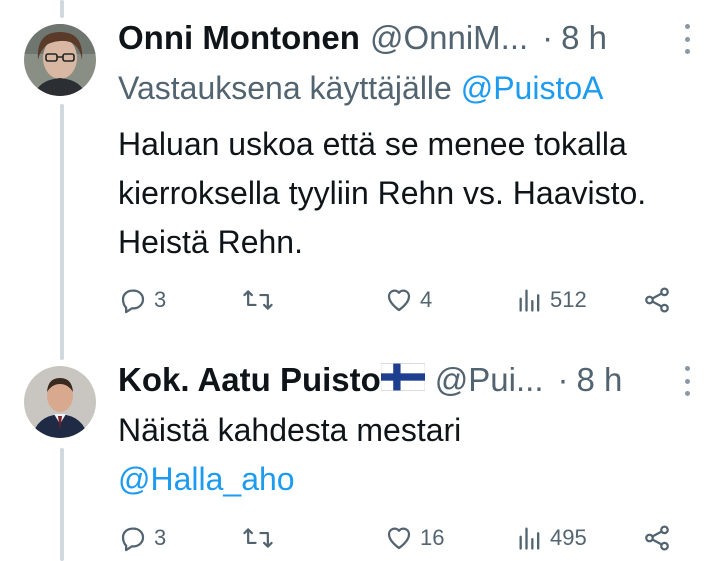 This screenshot has height=561, width=720. Describe the element at coordinates (532, 88) in the screenshot. I see `replying-handle-link: @PuistoA` at that location.